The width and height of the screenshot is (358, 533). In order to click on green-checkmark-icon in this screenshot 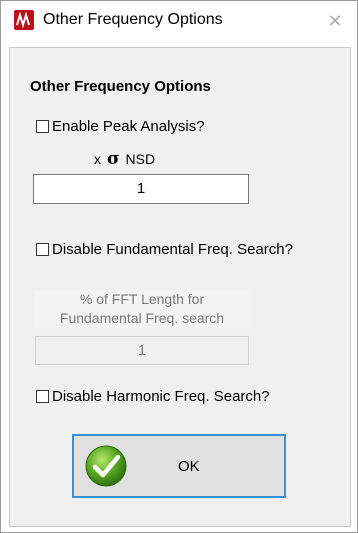, I will do `click(106, 466)`.